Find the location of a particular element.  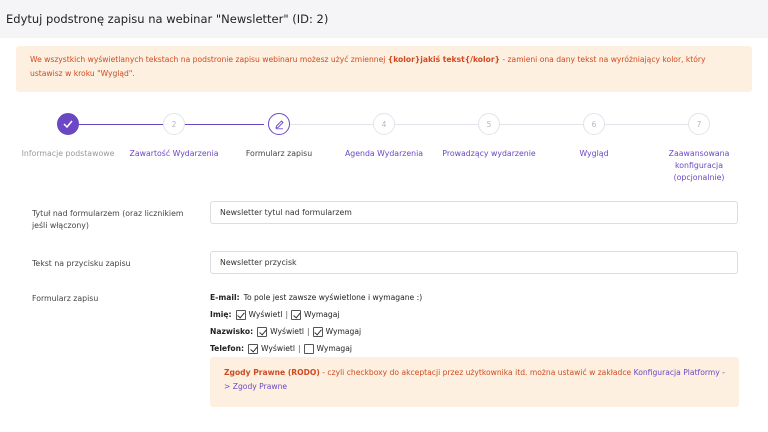

phone-show-checkbox is located at coordinates (253, 348).